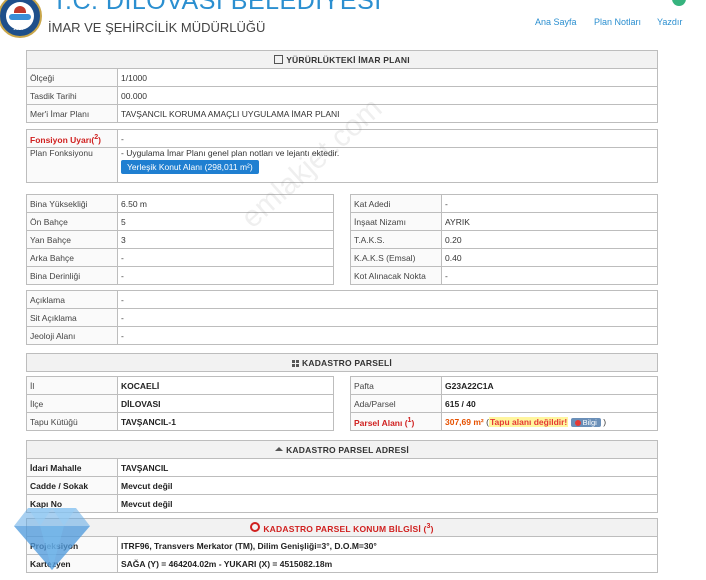 This screenshot has height=580, width=706. I want to click on home-icon, so click(279, 448).